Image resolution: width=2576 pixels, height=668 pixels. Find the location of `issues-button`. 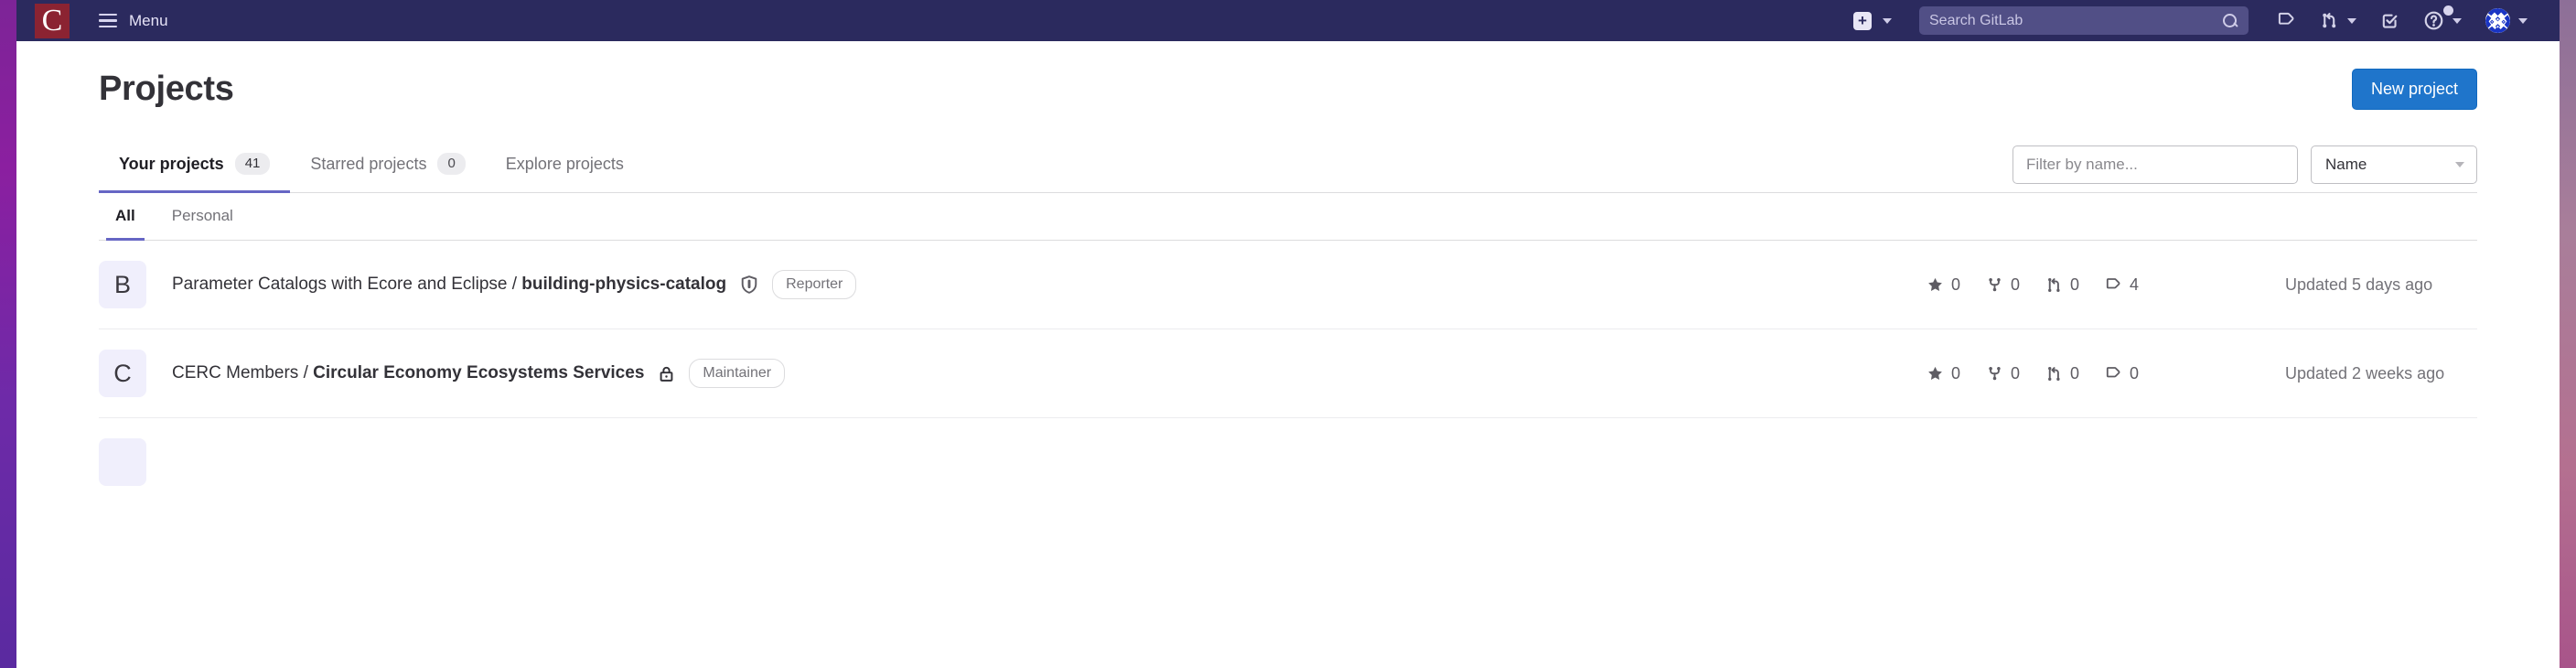

issues-button is located at coordinates (2286, 20).